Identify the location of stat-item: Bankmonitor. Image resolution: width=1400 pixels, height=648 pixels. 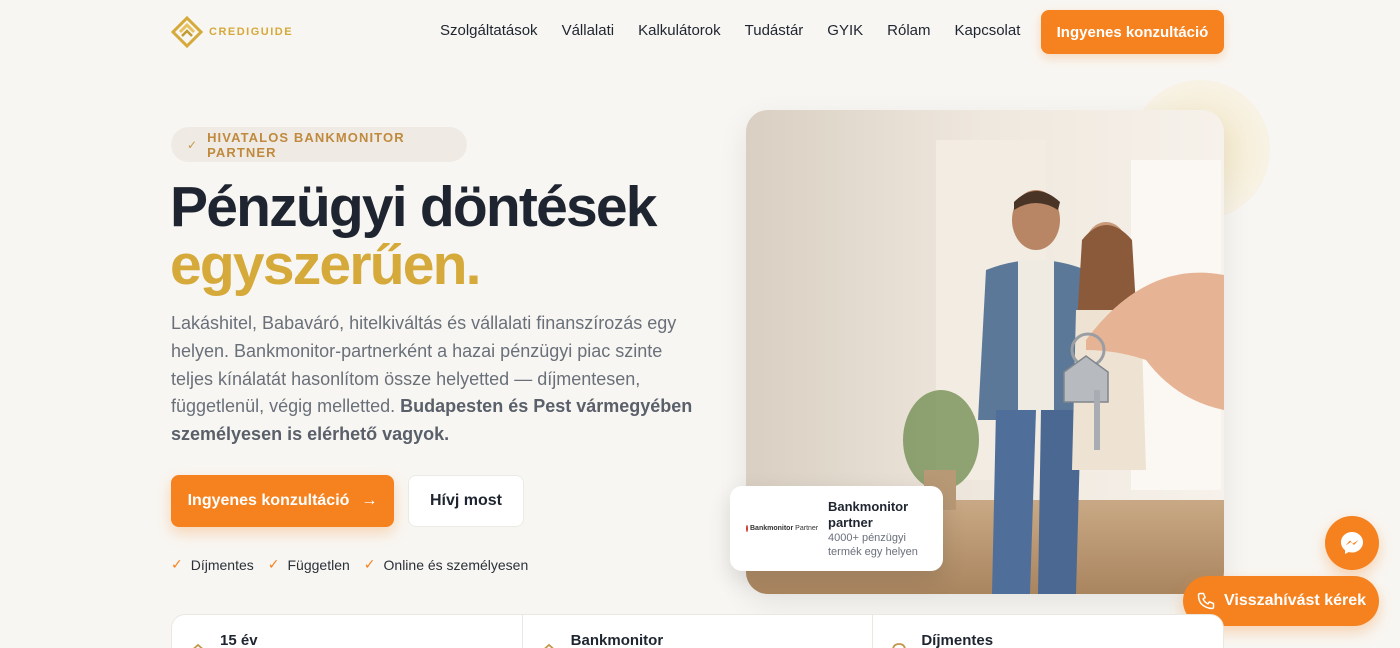
(698, 631).